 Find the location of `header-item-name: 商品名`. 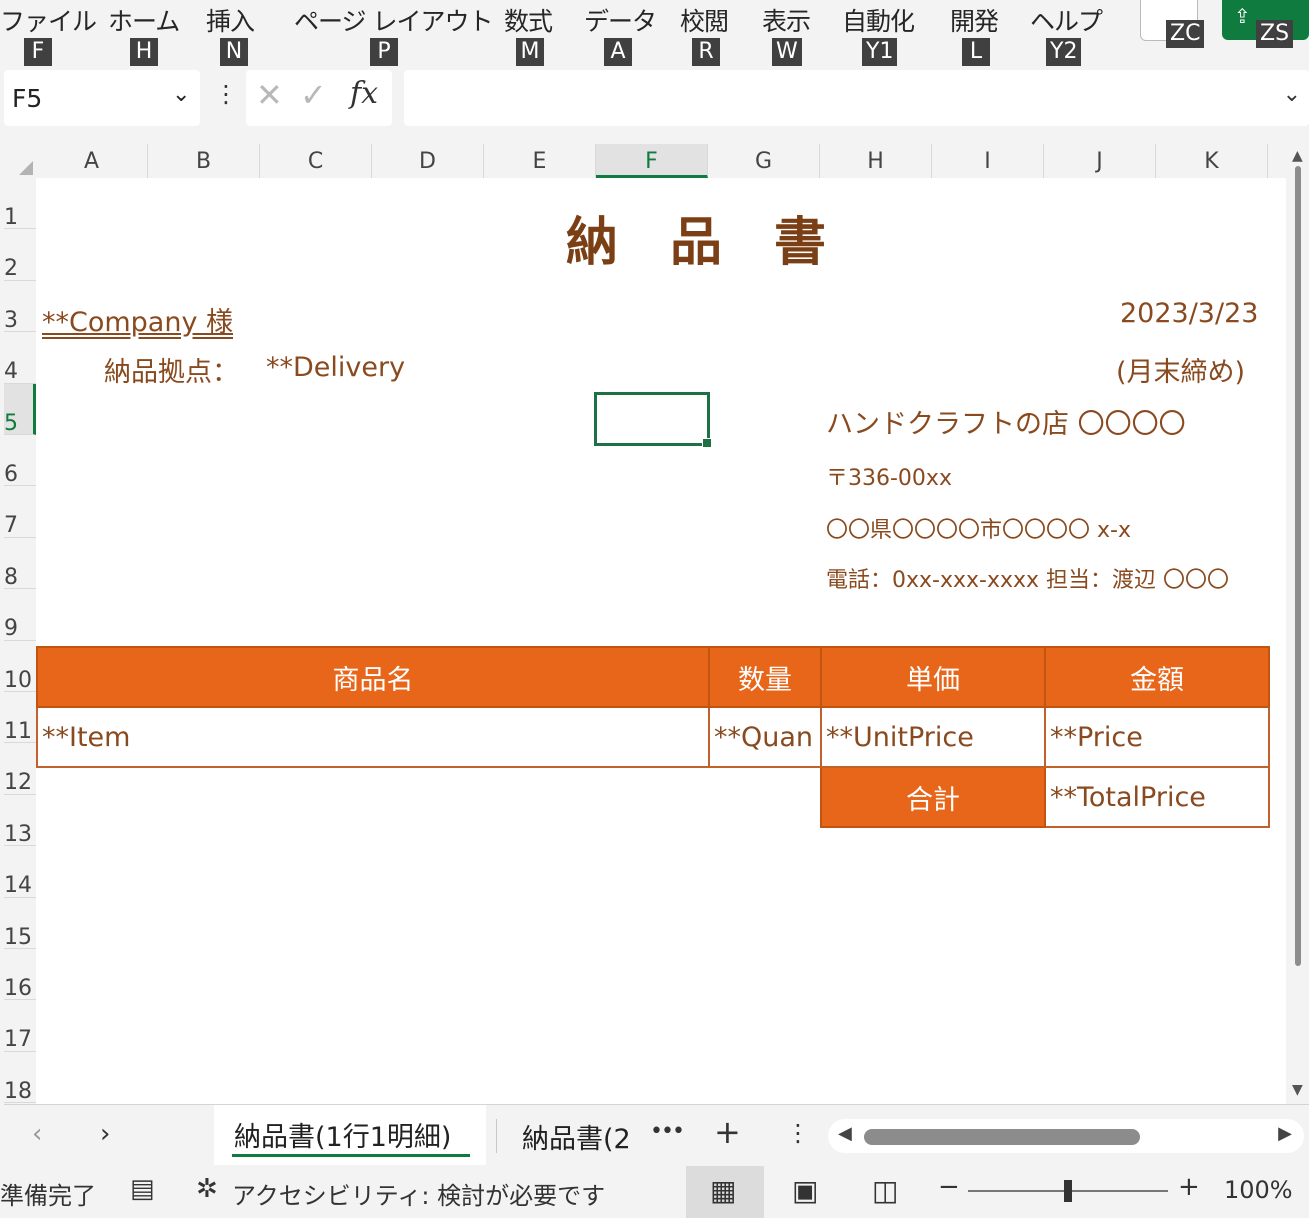

header-item-name: 商品名 is located at coordinates (373, 677).